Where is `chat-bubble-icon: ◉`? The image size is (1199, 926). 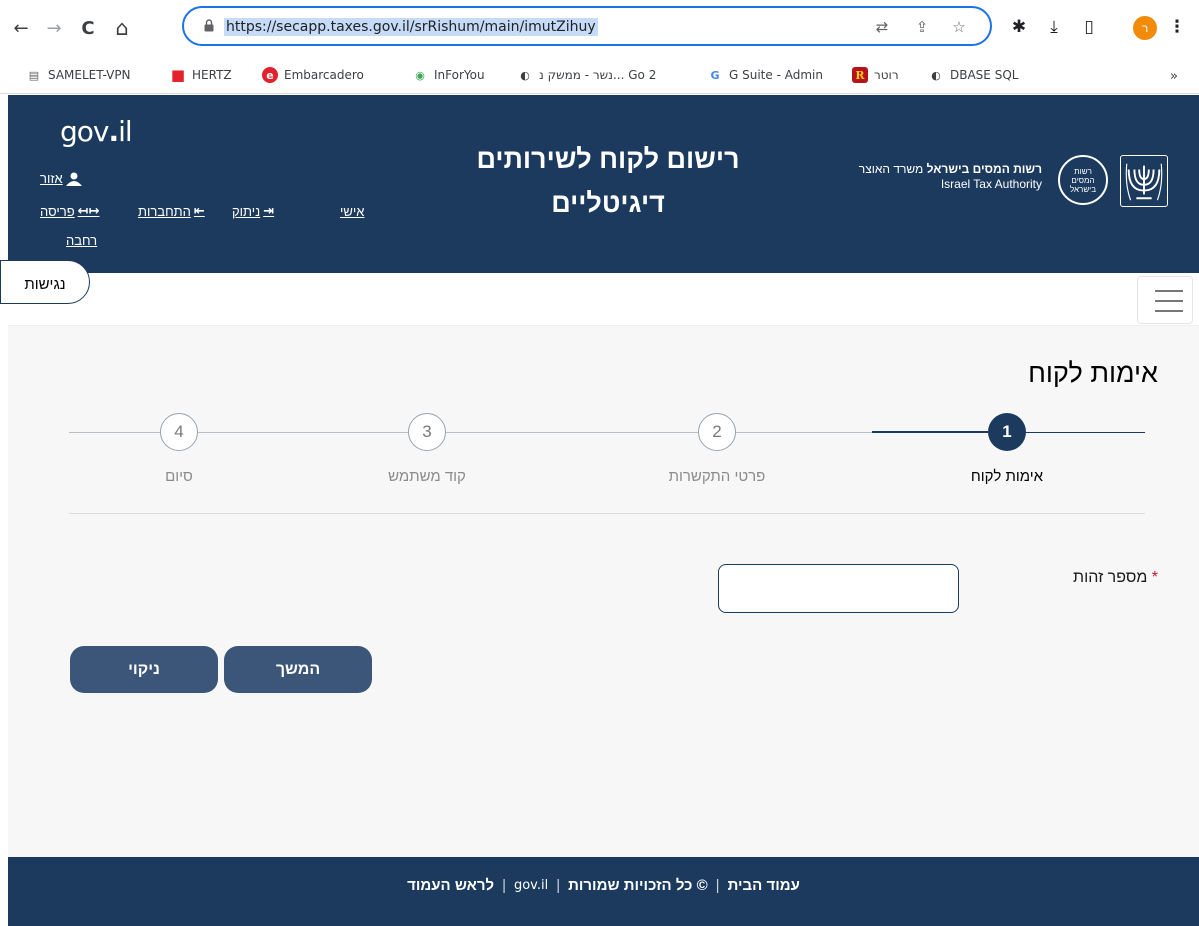 chat-bubble-icon: ◉ is located at coordinates (420, 75).